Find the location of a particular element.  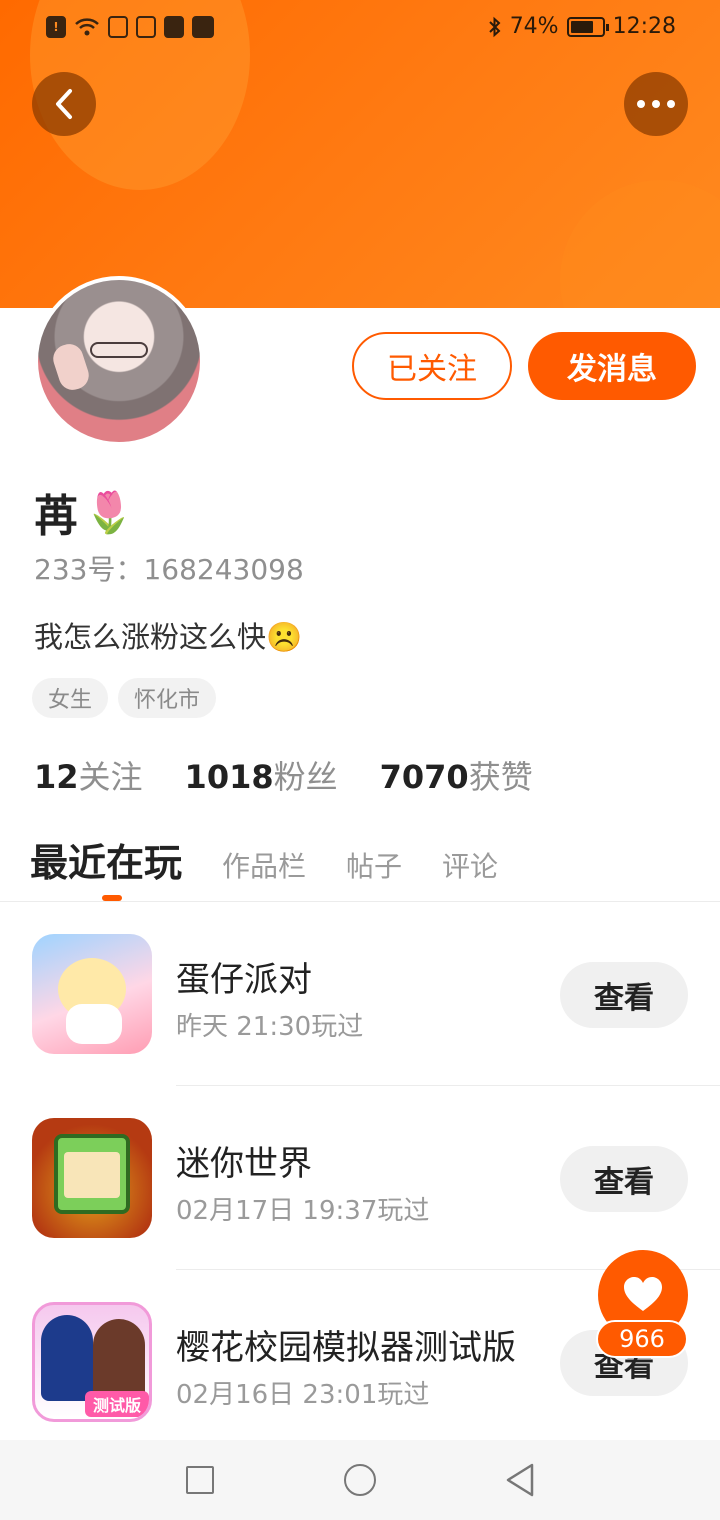

chevron-left-icon is located at coordinates (64, 104).